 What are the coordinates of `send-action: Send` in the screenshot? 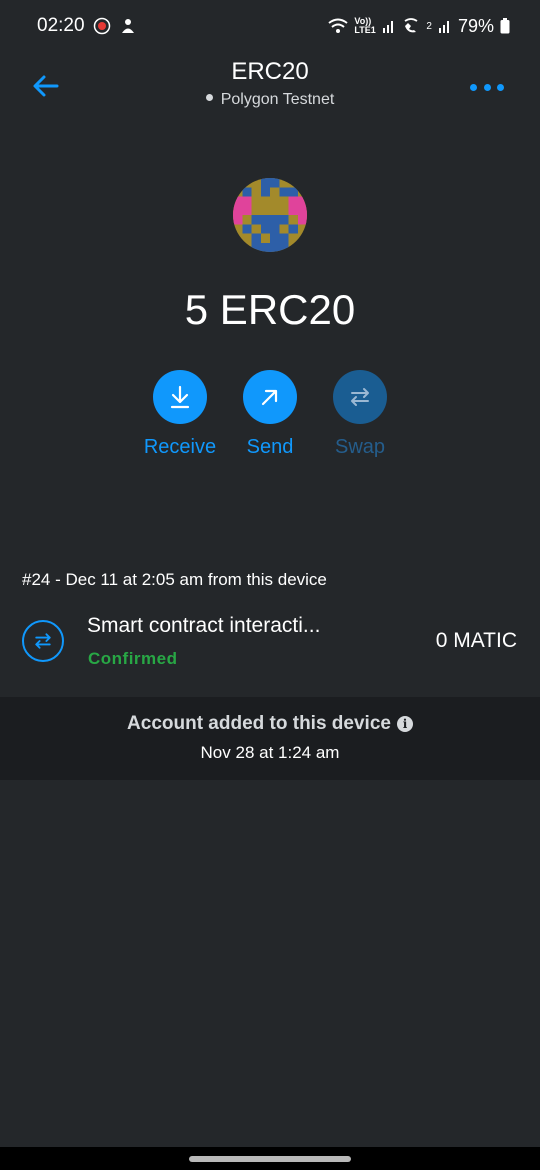 It's located at (270, 414).